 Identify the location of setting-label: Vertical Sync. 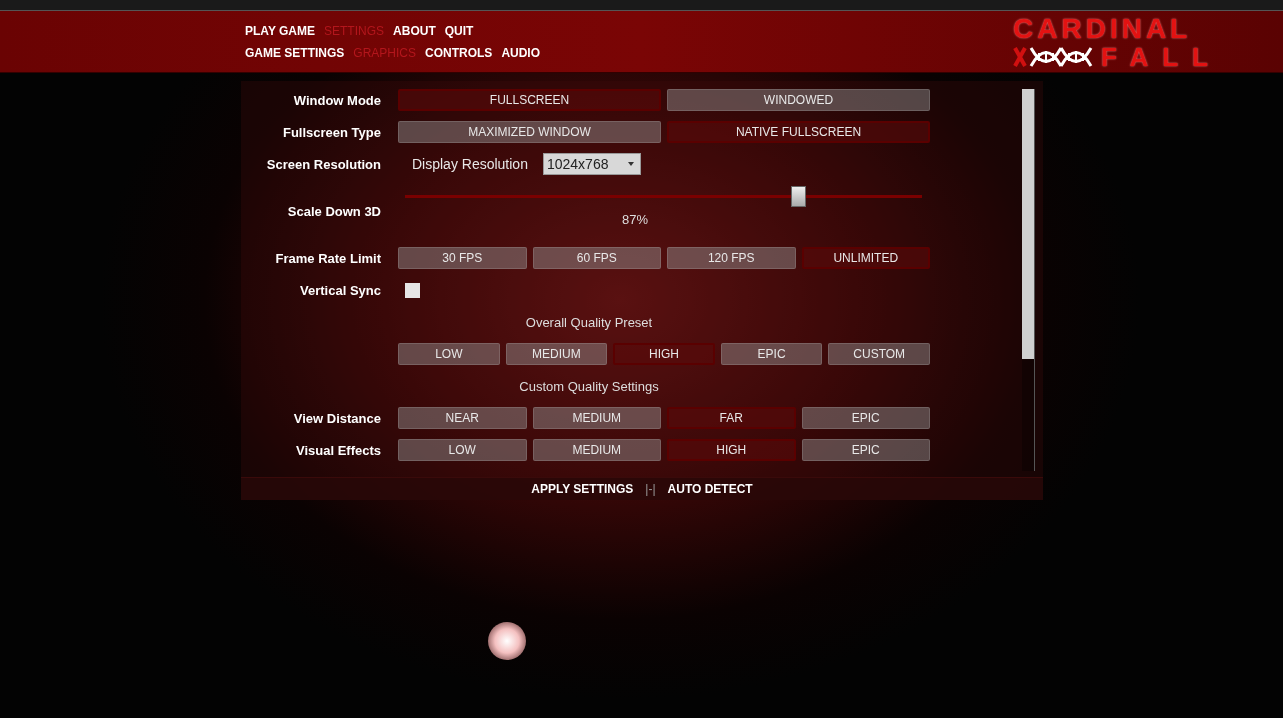
(340, 290).